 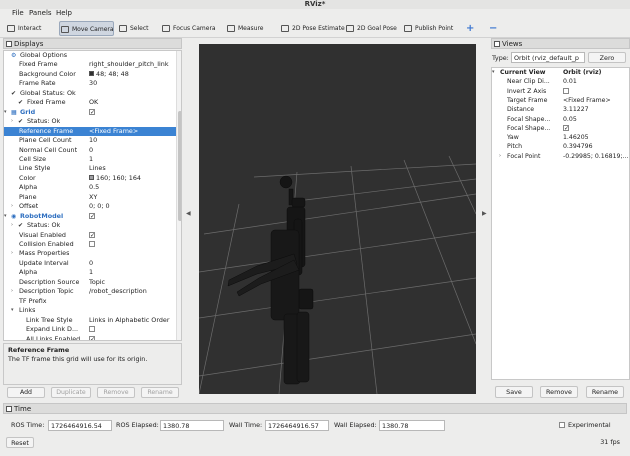 I want to click on view-property-row: Invert Z Axis, so click(x=560, y=91).